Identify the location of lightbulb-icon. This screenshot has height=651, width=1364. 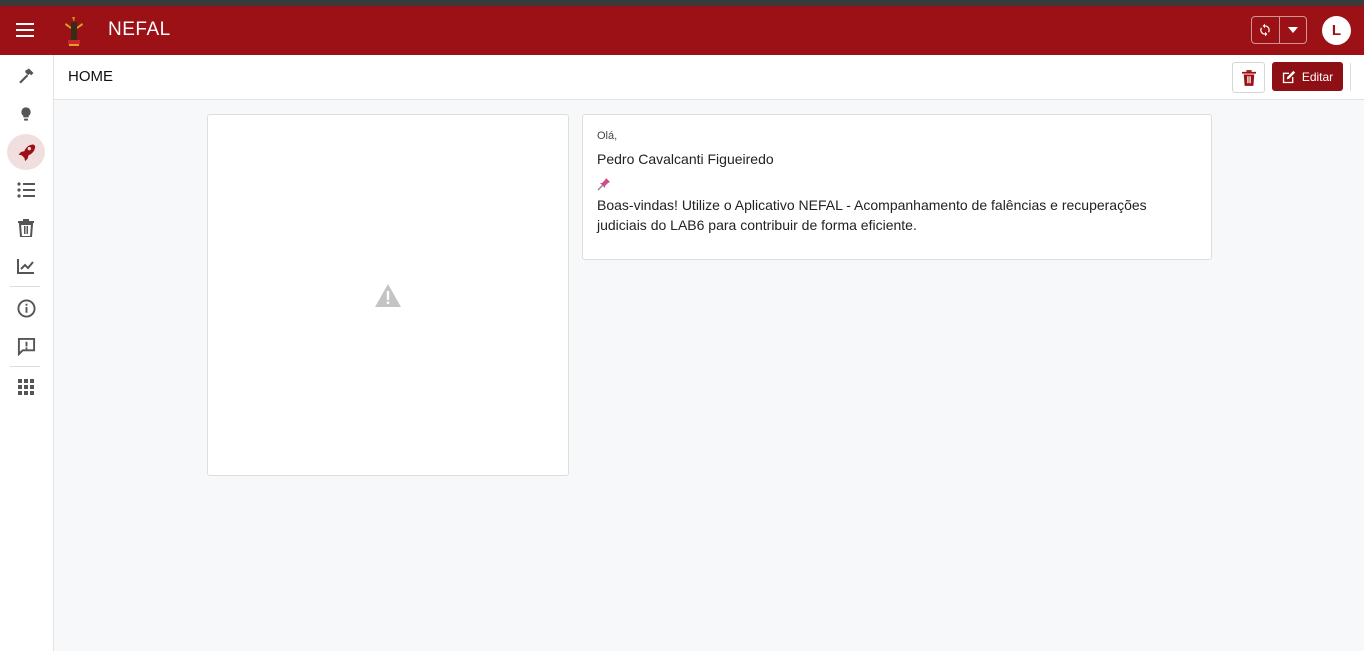
(26, 114).